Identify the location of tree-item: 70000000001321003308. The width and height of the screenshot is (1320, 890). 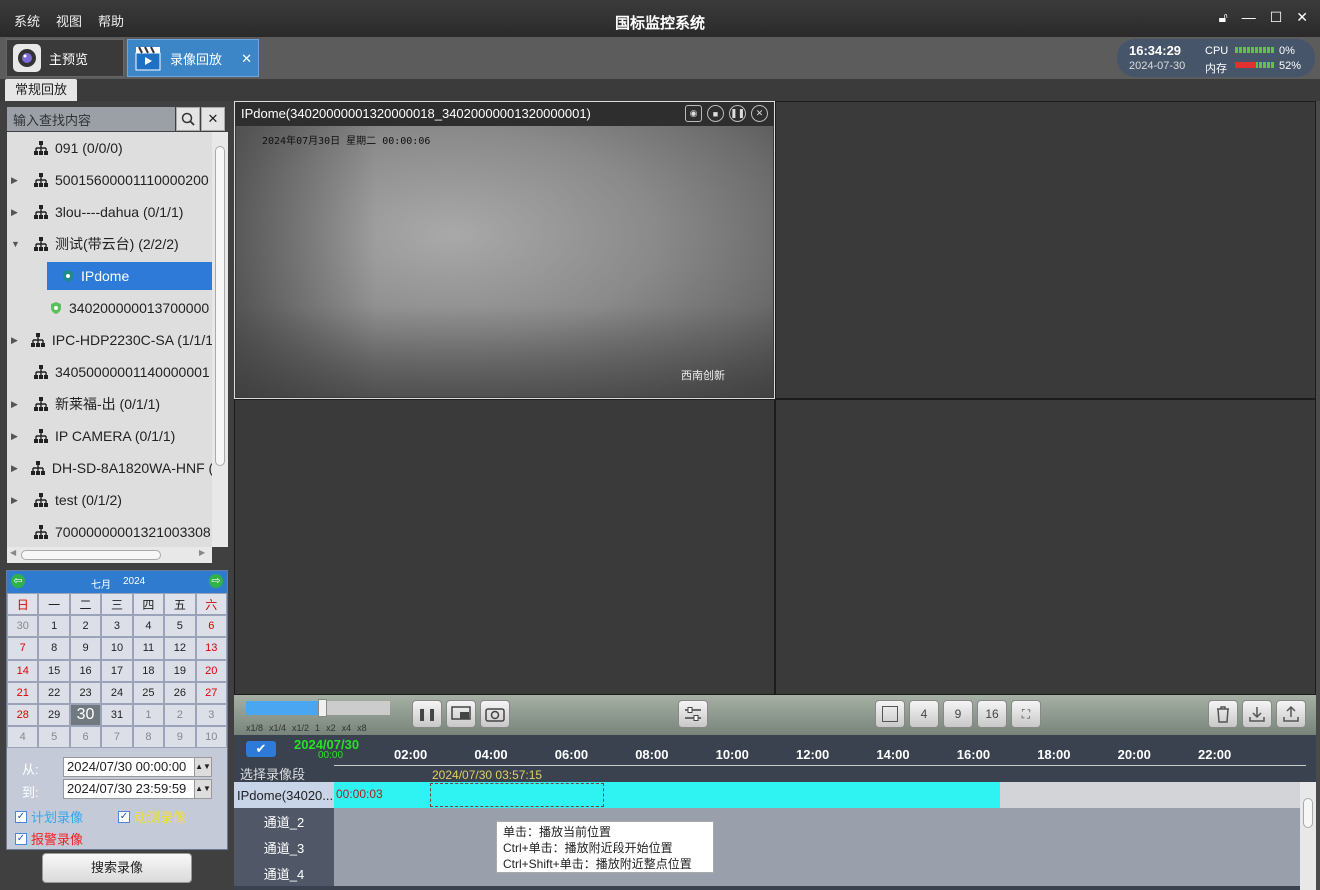
(109, 532).